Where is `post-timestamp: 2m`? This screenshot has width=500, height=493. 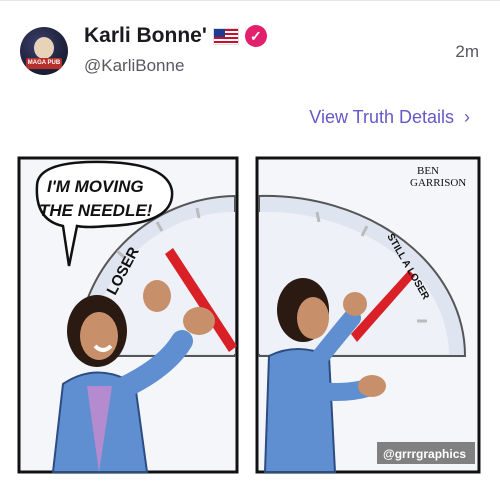 post-timestamp: 2m is located at coordinates (467, 51).